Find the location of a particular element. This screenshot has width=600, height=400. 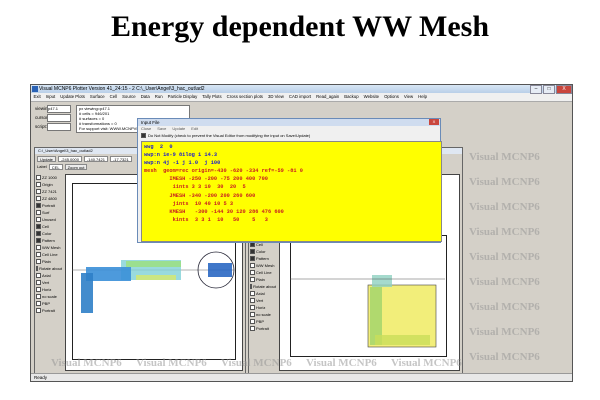

menu-item-input: Input is located at coordinates (50, 97).